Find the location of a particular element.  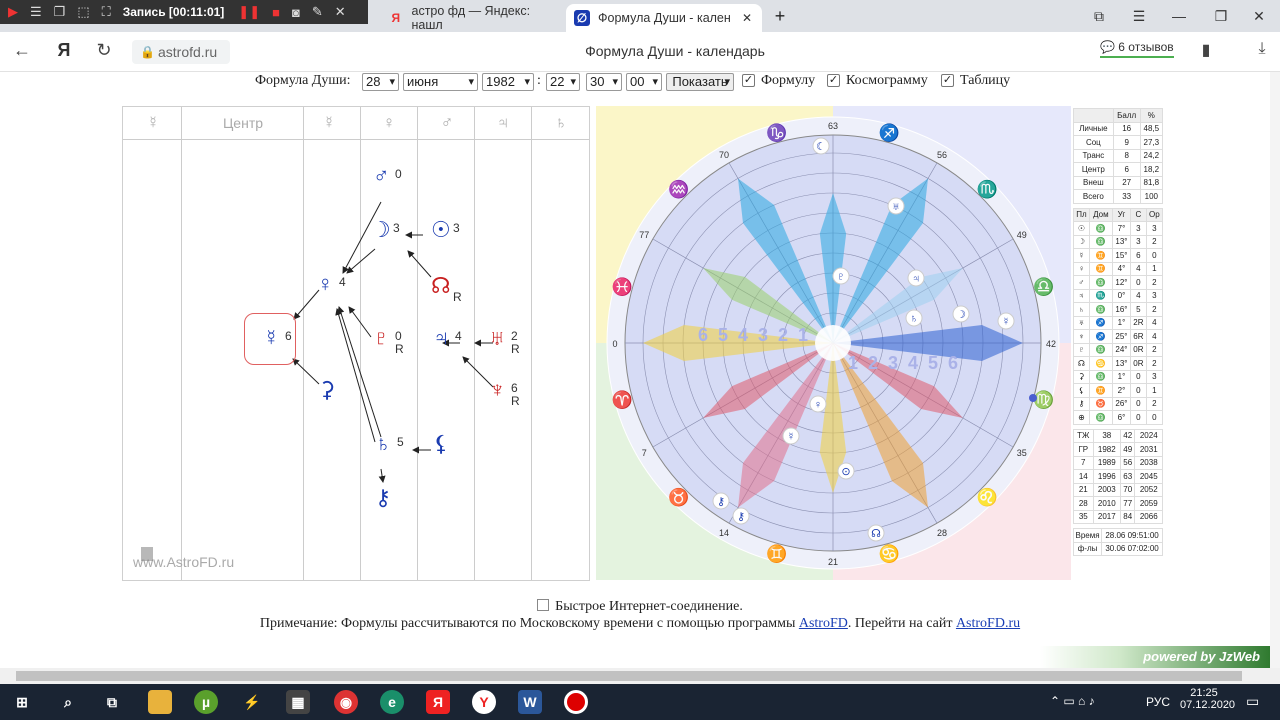

tab-astrofd: ∅ Формула Души - кален ✕ is located at coordinates (664, 18).